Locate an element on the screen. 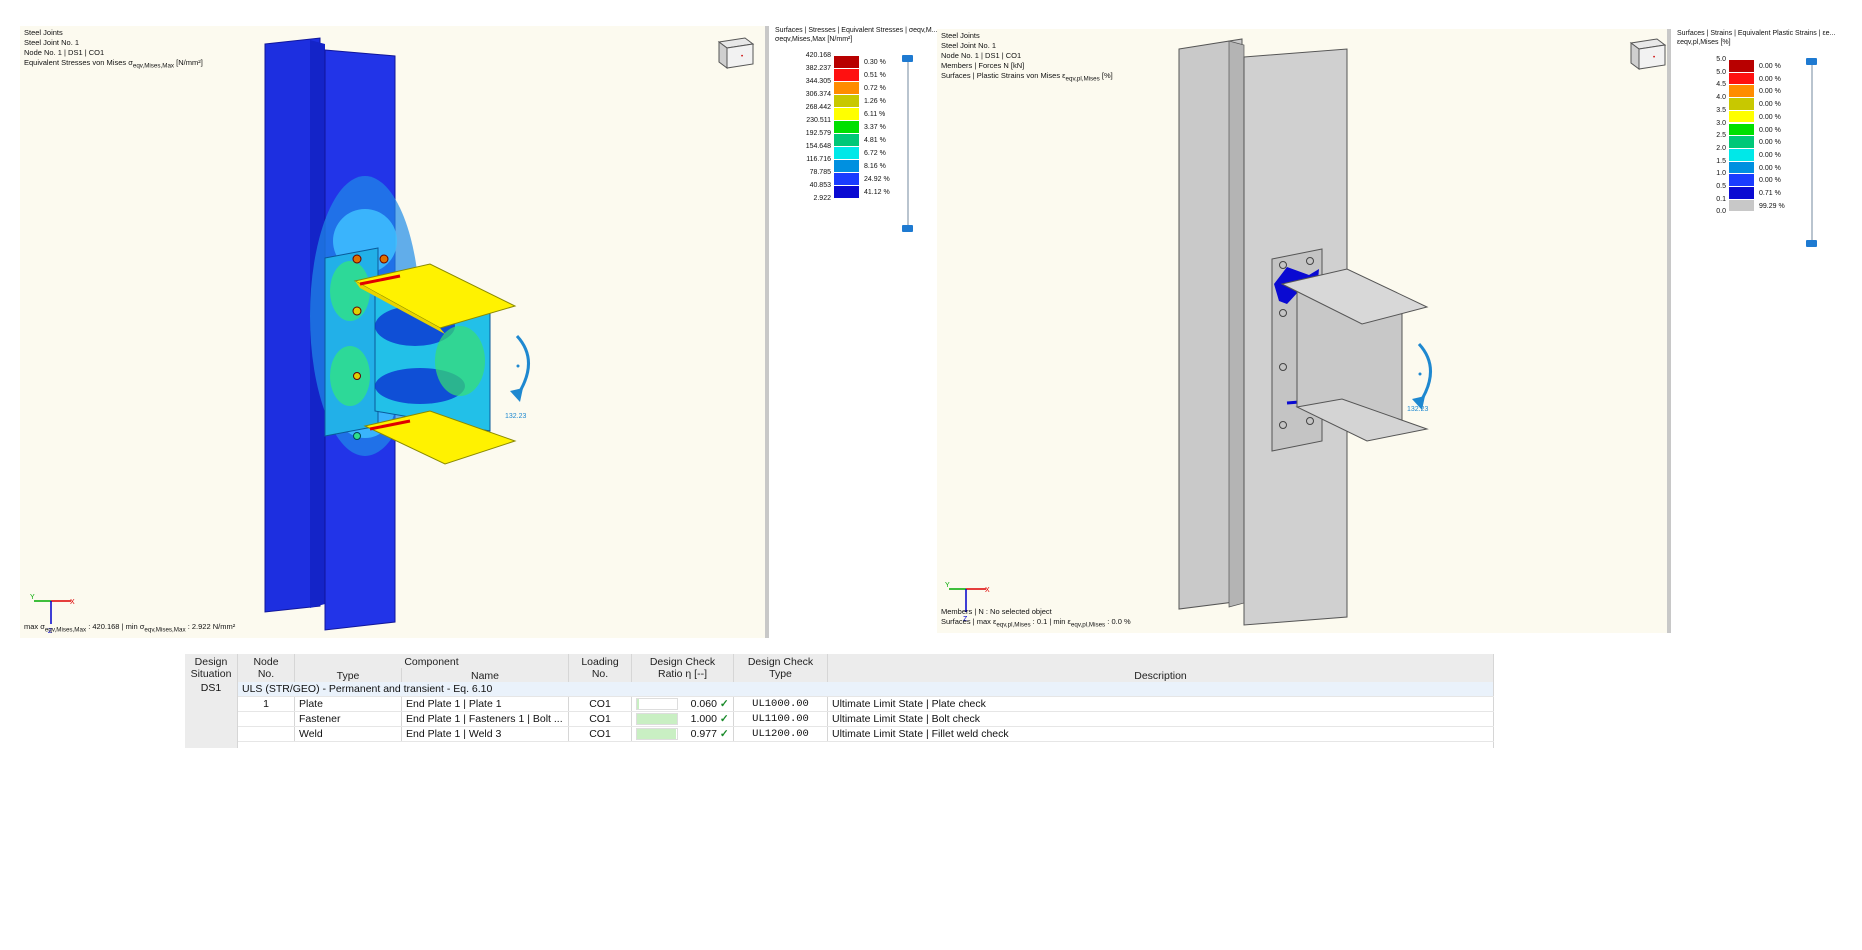 This screenshot has height=950, width=1862. legend-percent: 41.12 % is located at coordinates (877, 192).